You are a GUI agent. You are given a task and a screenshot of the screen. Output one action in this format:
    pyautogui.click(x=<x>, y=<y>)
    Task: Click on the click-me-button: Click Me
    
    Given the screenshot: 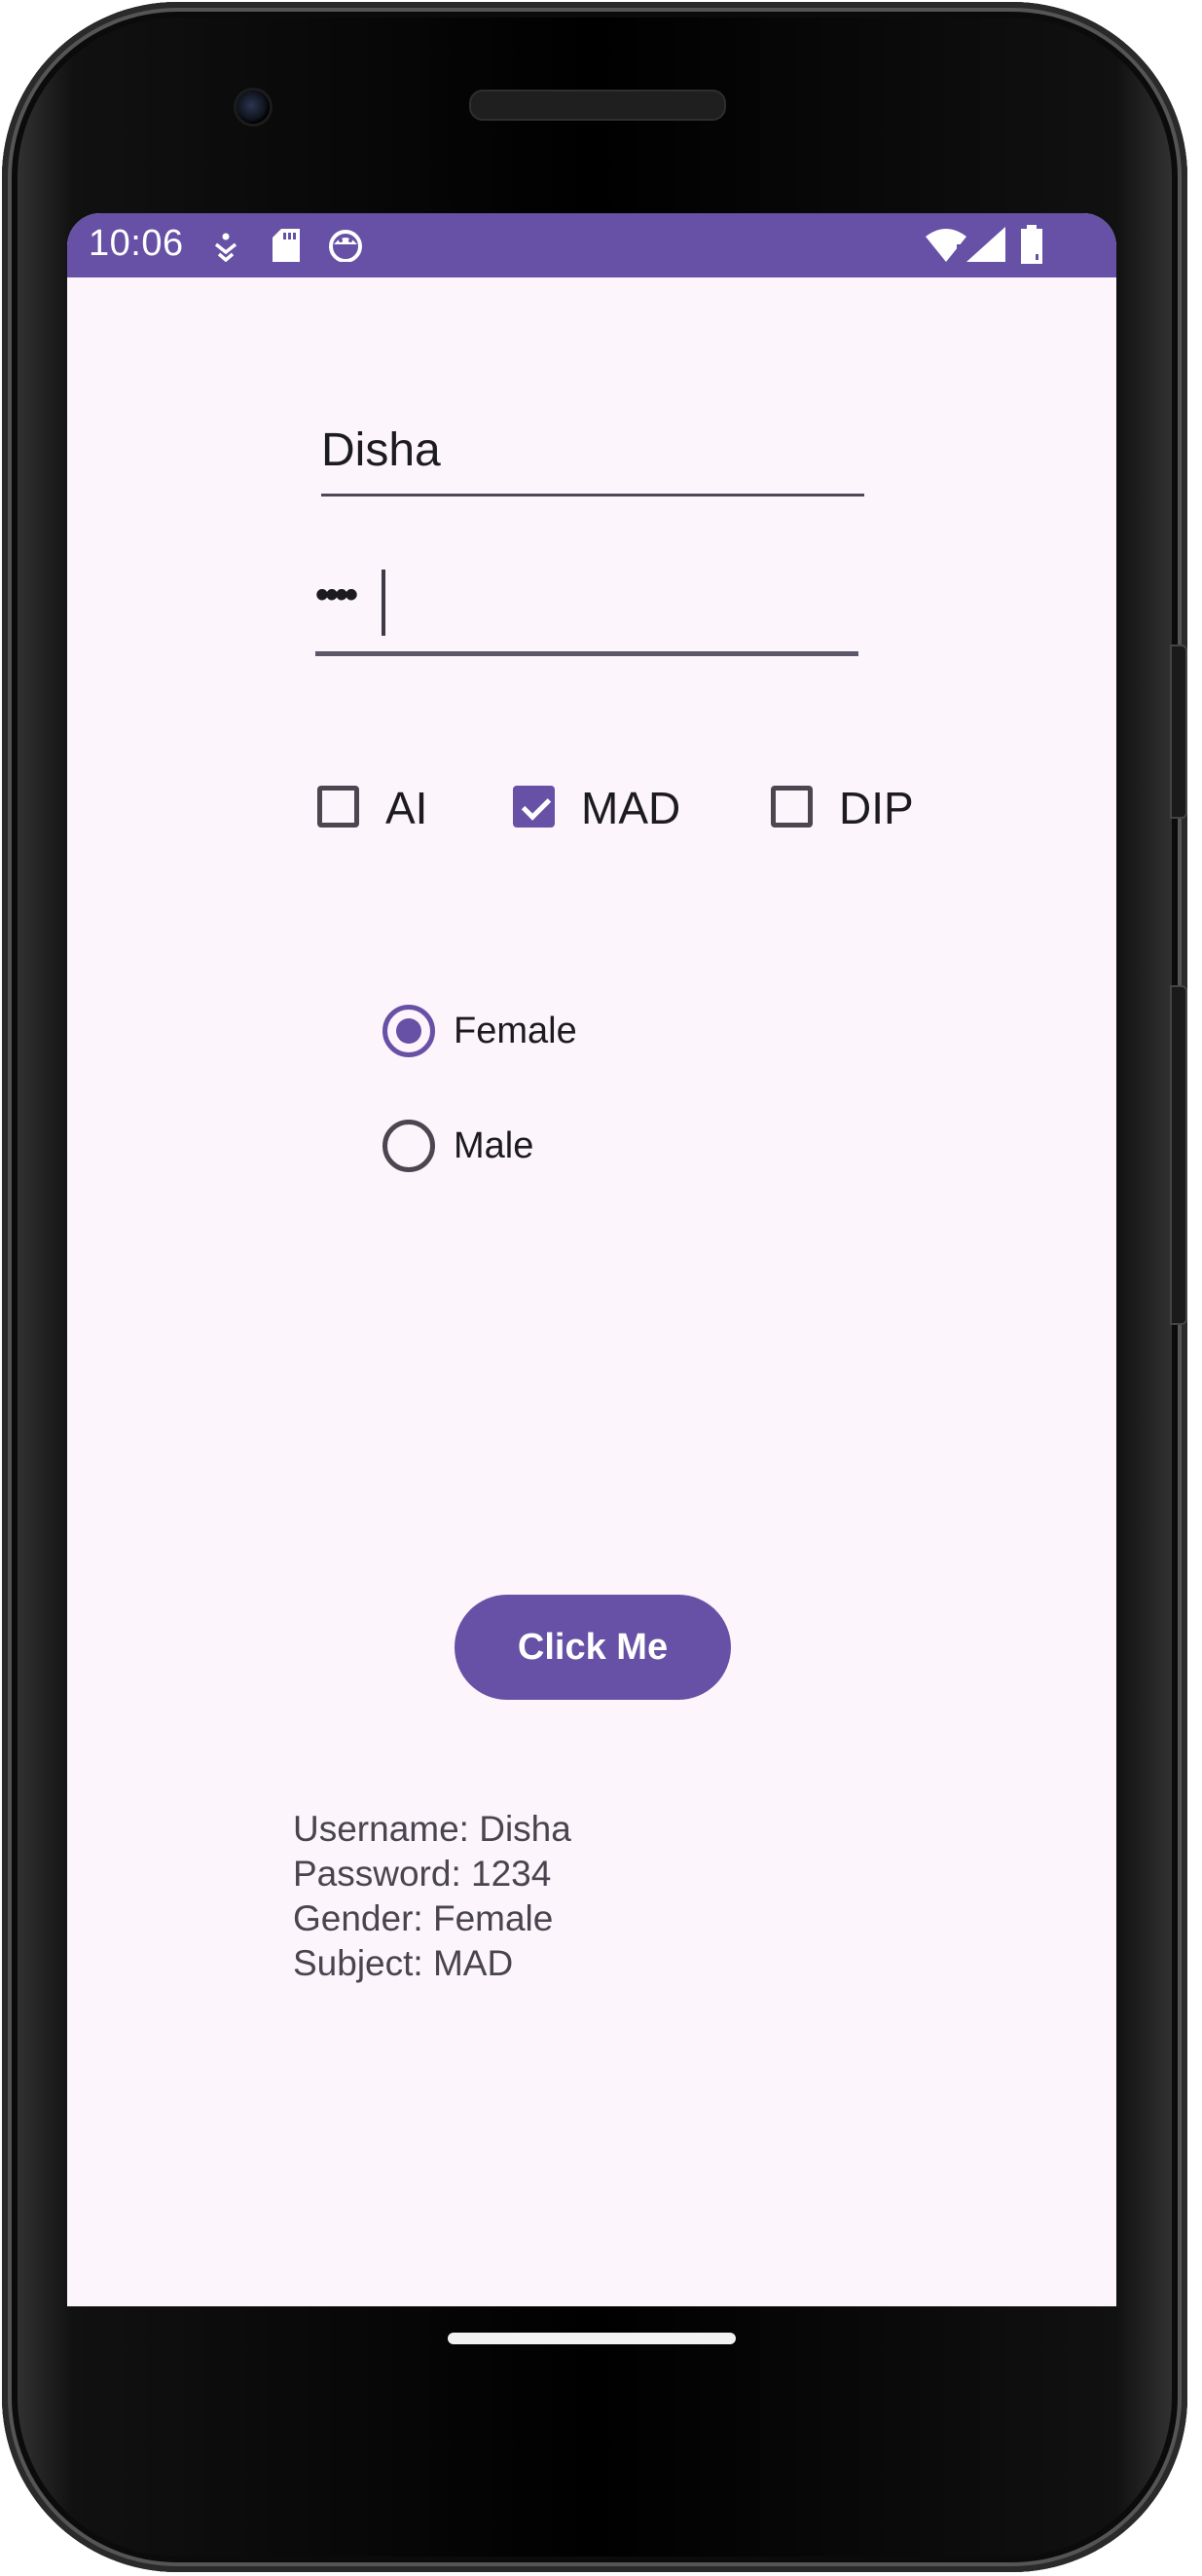 What is the action you would take?
    pyautogui.click(x=593, y=1647)
    